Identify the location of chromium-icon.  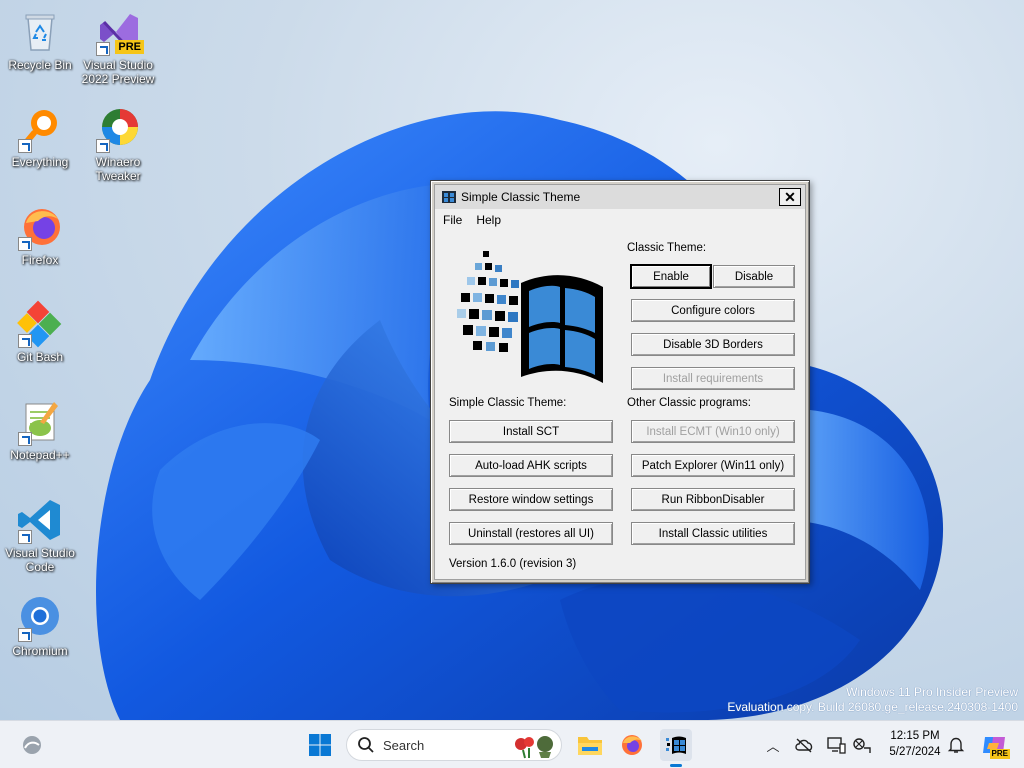
(40, 618).